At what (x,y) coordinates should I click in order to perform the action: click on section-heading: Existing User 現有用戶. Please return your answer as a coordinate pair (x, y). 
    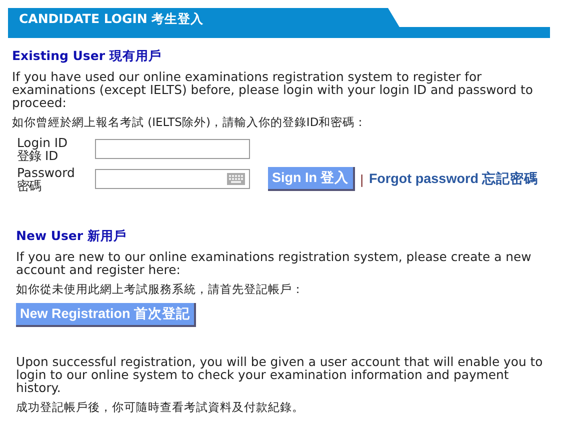
    Looking at the image, I should click on (87, 56).